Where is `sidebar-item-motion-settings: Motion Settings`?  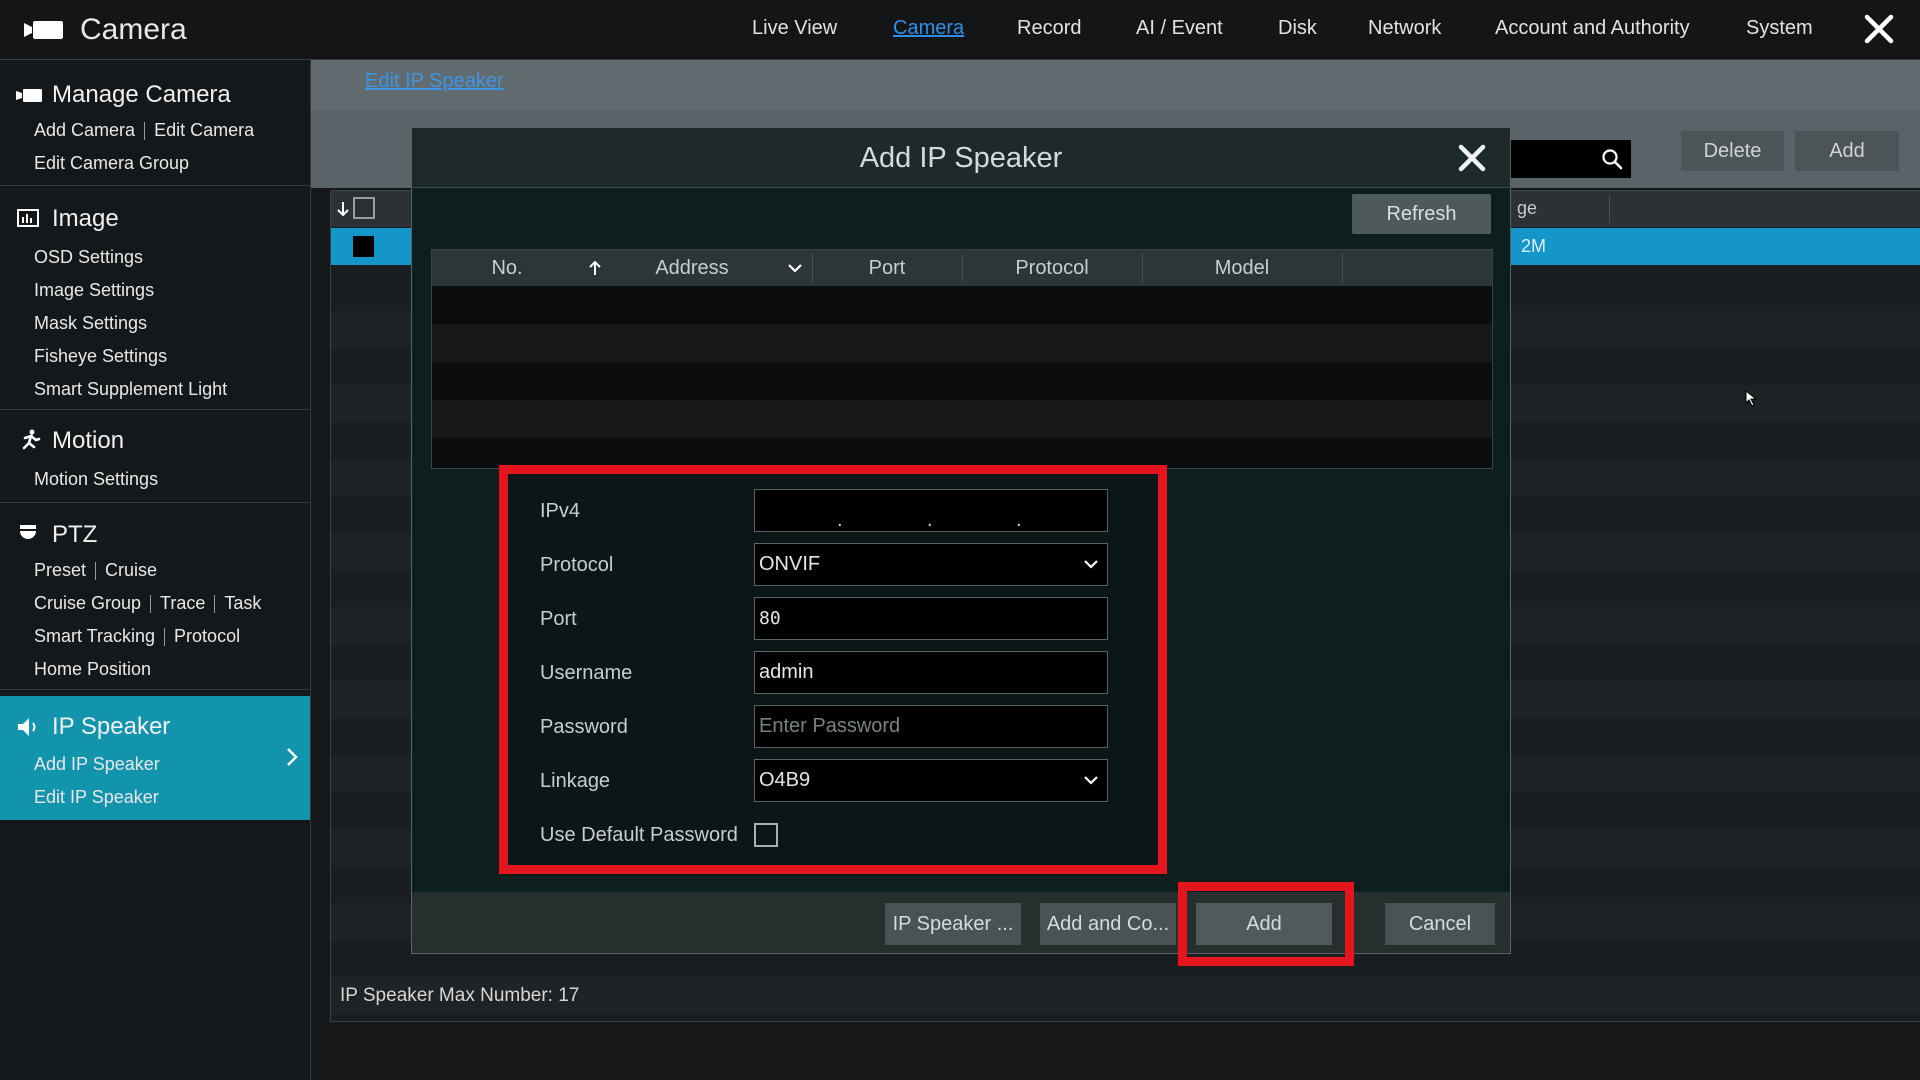
sidebar-item-motion-settings: Motion Settings is located at coordinates (96, 479).